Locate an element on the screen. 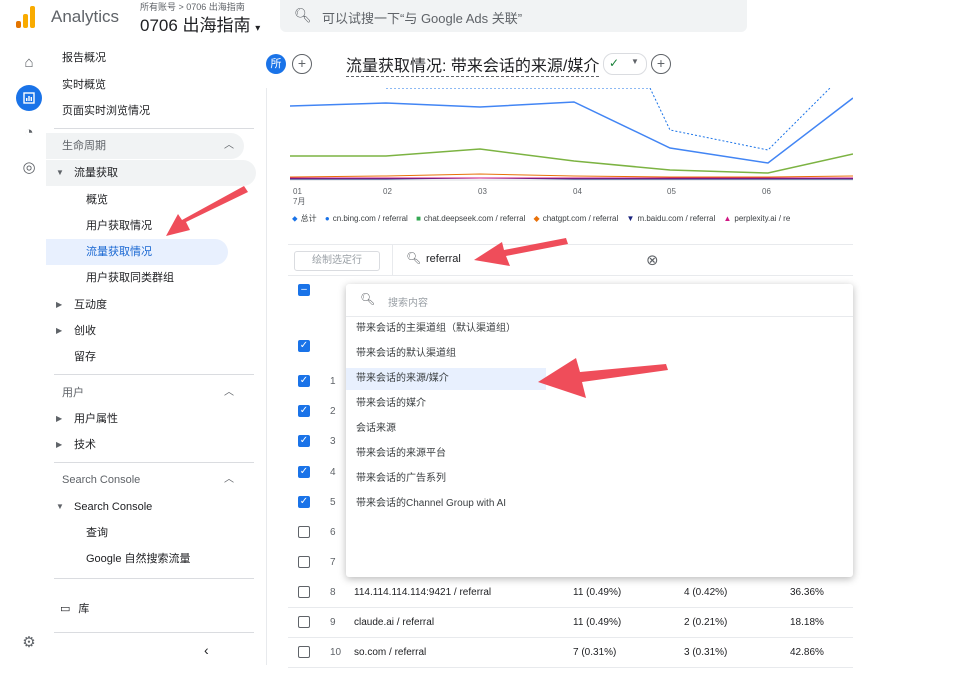  dropdown-search-input: 搜索内容 is located at coordinates (408, 301).